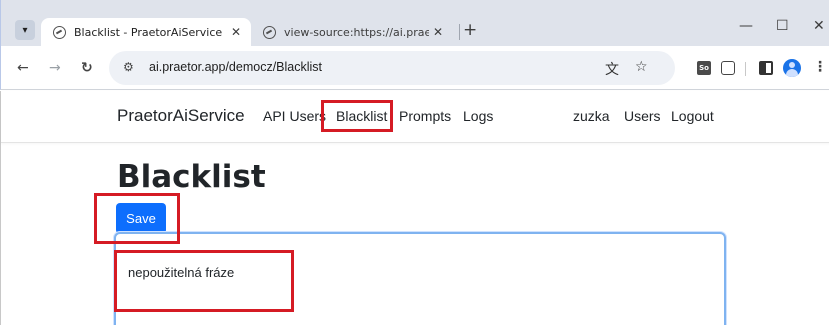 This screenshot has width=829, height=325. I want to click on back-arrow-icon: ←, so click(23, 68).